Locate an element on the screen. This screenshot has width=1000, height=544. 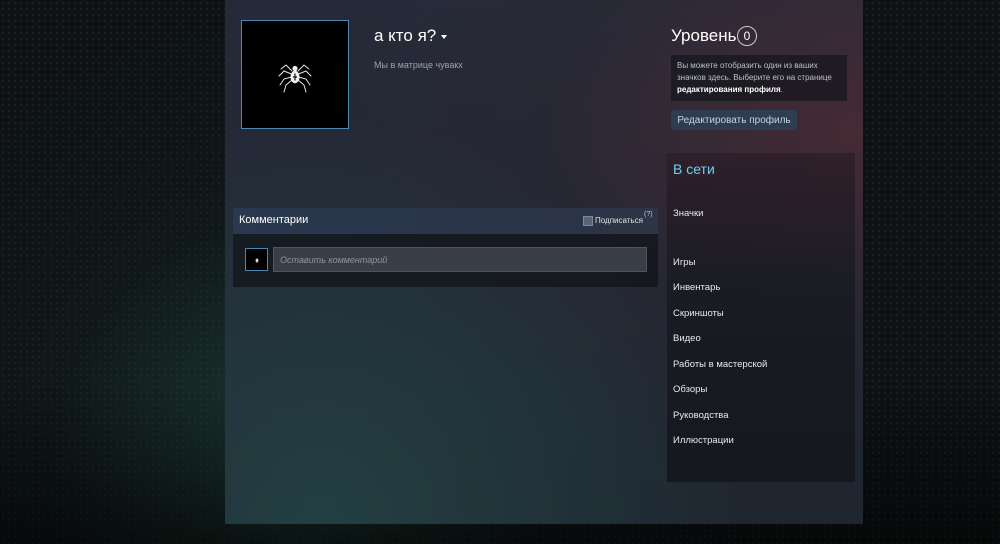
profile-summary: Мы в матрице чувакх is located at coordinates (418, 65).